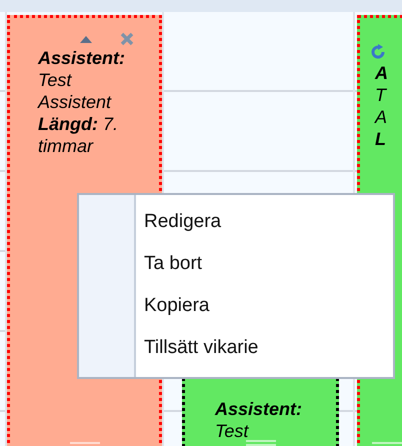 This screenshot has height=446, width=402. Describe the element at coordinates (259, 420) in the screenshot. I see `appointment-text: Assistent: Test` at that location.